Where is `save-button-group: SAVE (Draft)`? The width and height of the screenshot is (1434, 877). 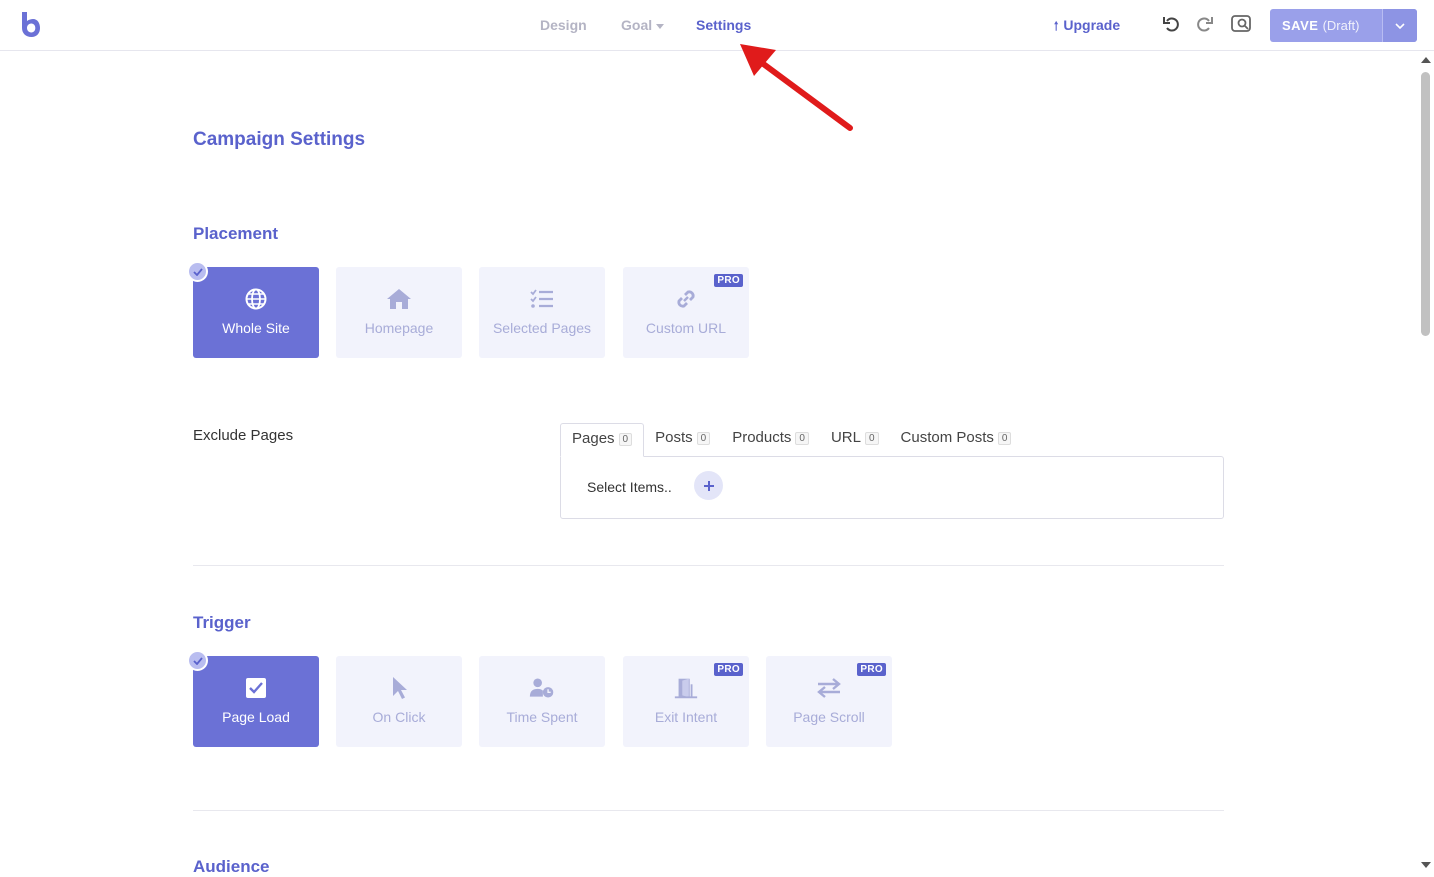 save-button-group: SAVE (Draft) is located at coordinates (1343, 25).